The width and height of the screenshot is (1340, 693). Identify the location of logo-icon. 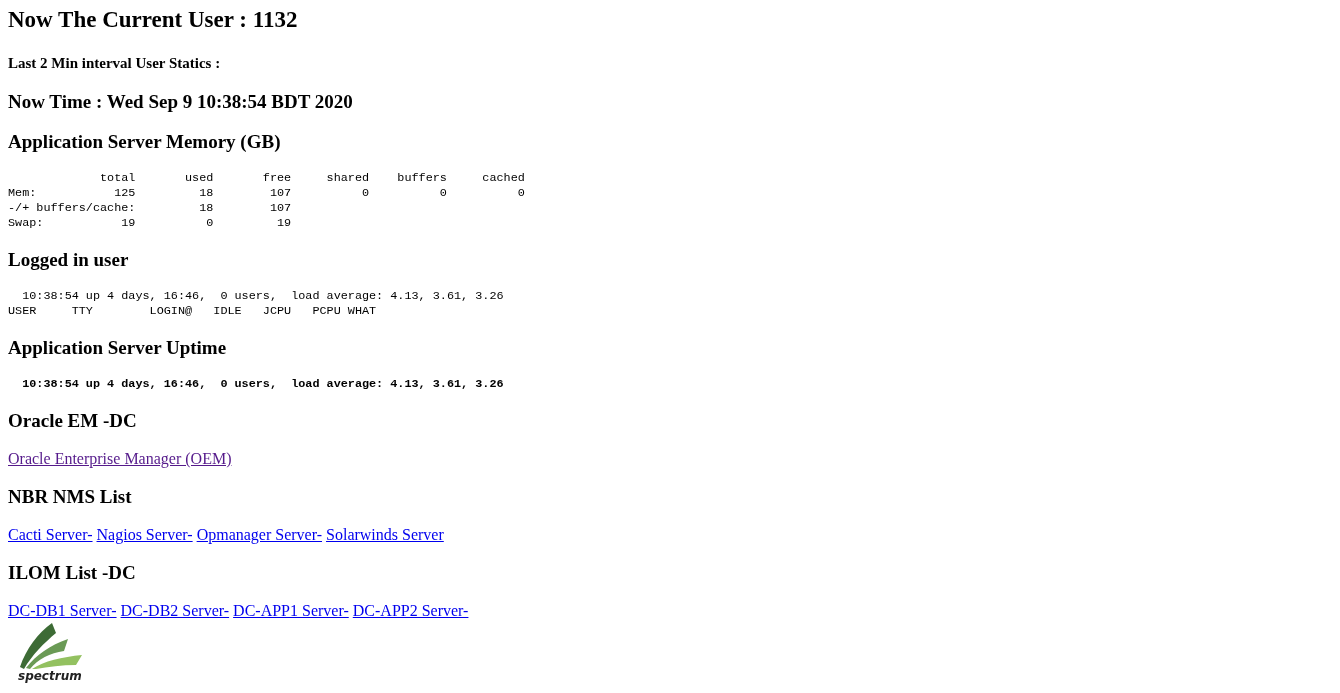
(51, 645).